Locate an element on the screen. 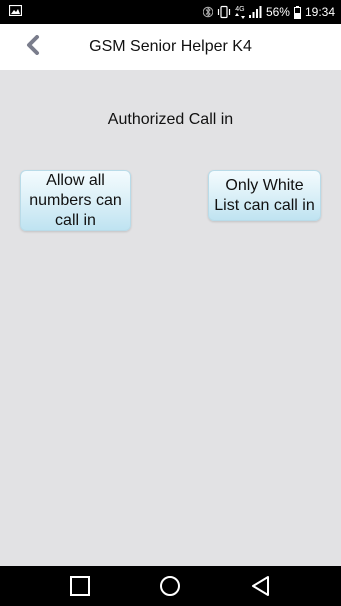 Image resolution: width=341 pixels, height=606 pixels. battery-percent: 56% is located at coordinates (277, 12).